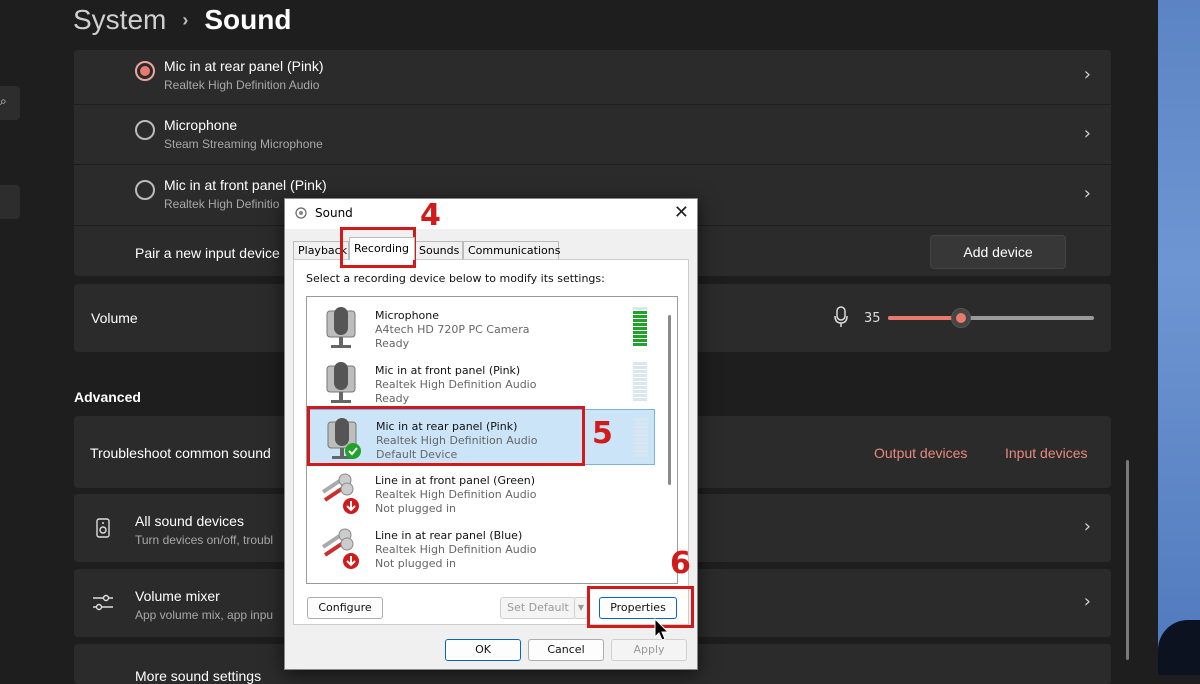  Describe the element at coordinates (177, 596) in the screenshot. I see `volume-mixer-title: Volume mixer` at that location.